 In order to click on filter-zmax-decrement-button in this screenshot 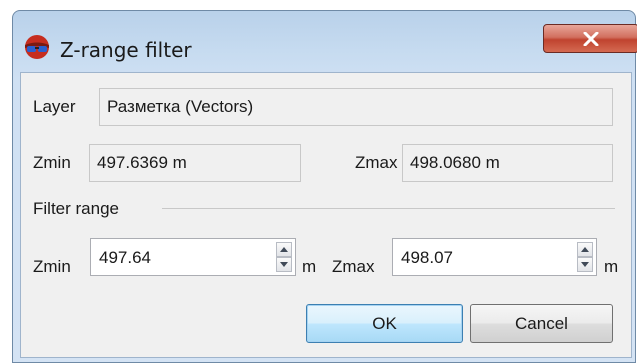, I will do `click(585, 264)`.